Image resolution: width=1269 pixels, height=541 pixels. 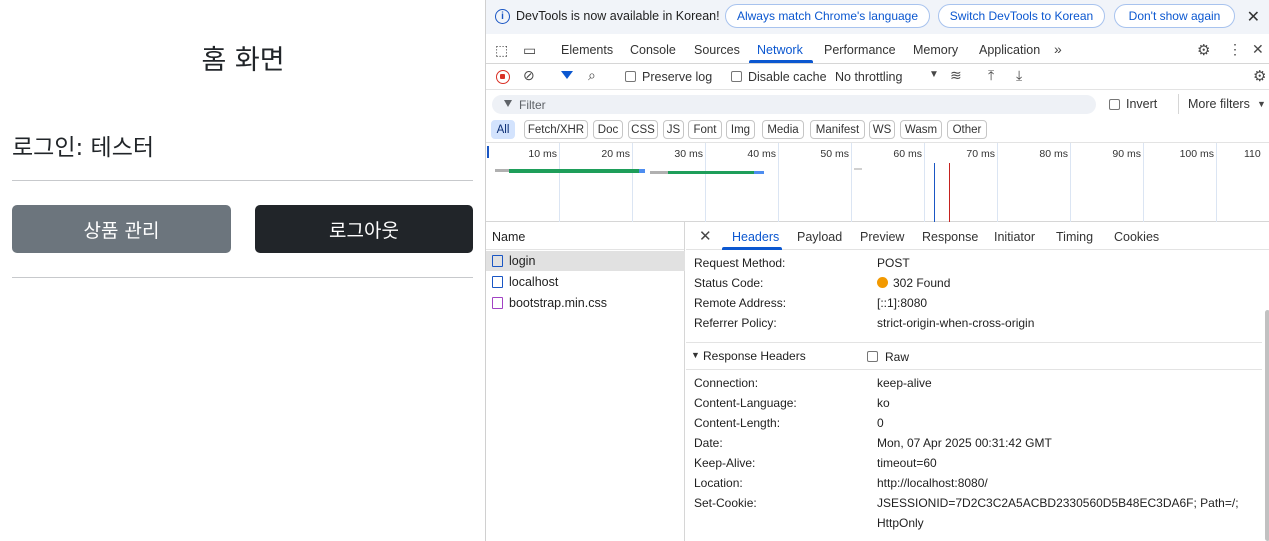 What do you see at coordinates (1259, 76) in the screenshot?
I see `network-settings-icon: ⚙` at bounding box center [1259, 76].